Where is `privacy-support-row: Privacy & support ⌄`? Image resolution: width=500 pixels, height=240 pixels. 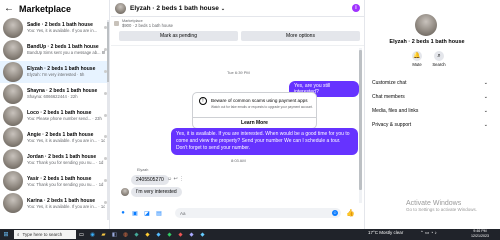 privacy-support-row: Privacy & support ⌄ is located at coordinates (430, 125).